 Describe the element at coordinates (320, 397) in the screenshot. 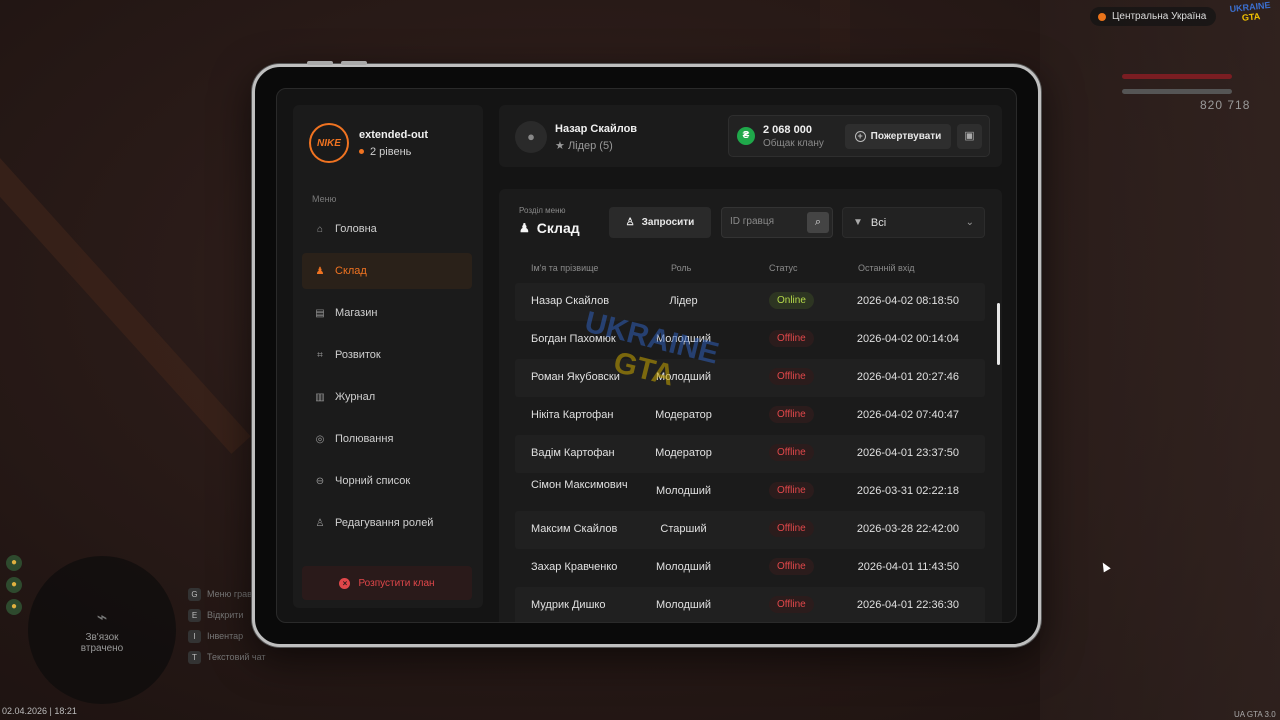

I see `book-icon: ▥` at that location.